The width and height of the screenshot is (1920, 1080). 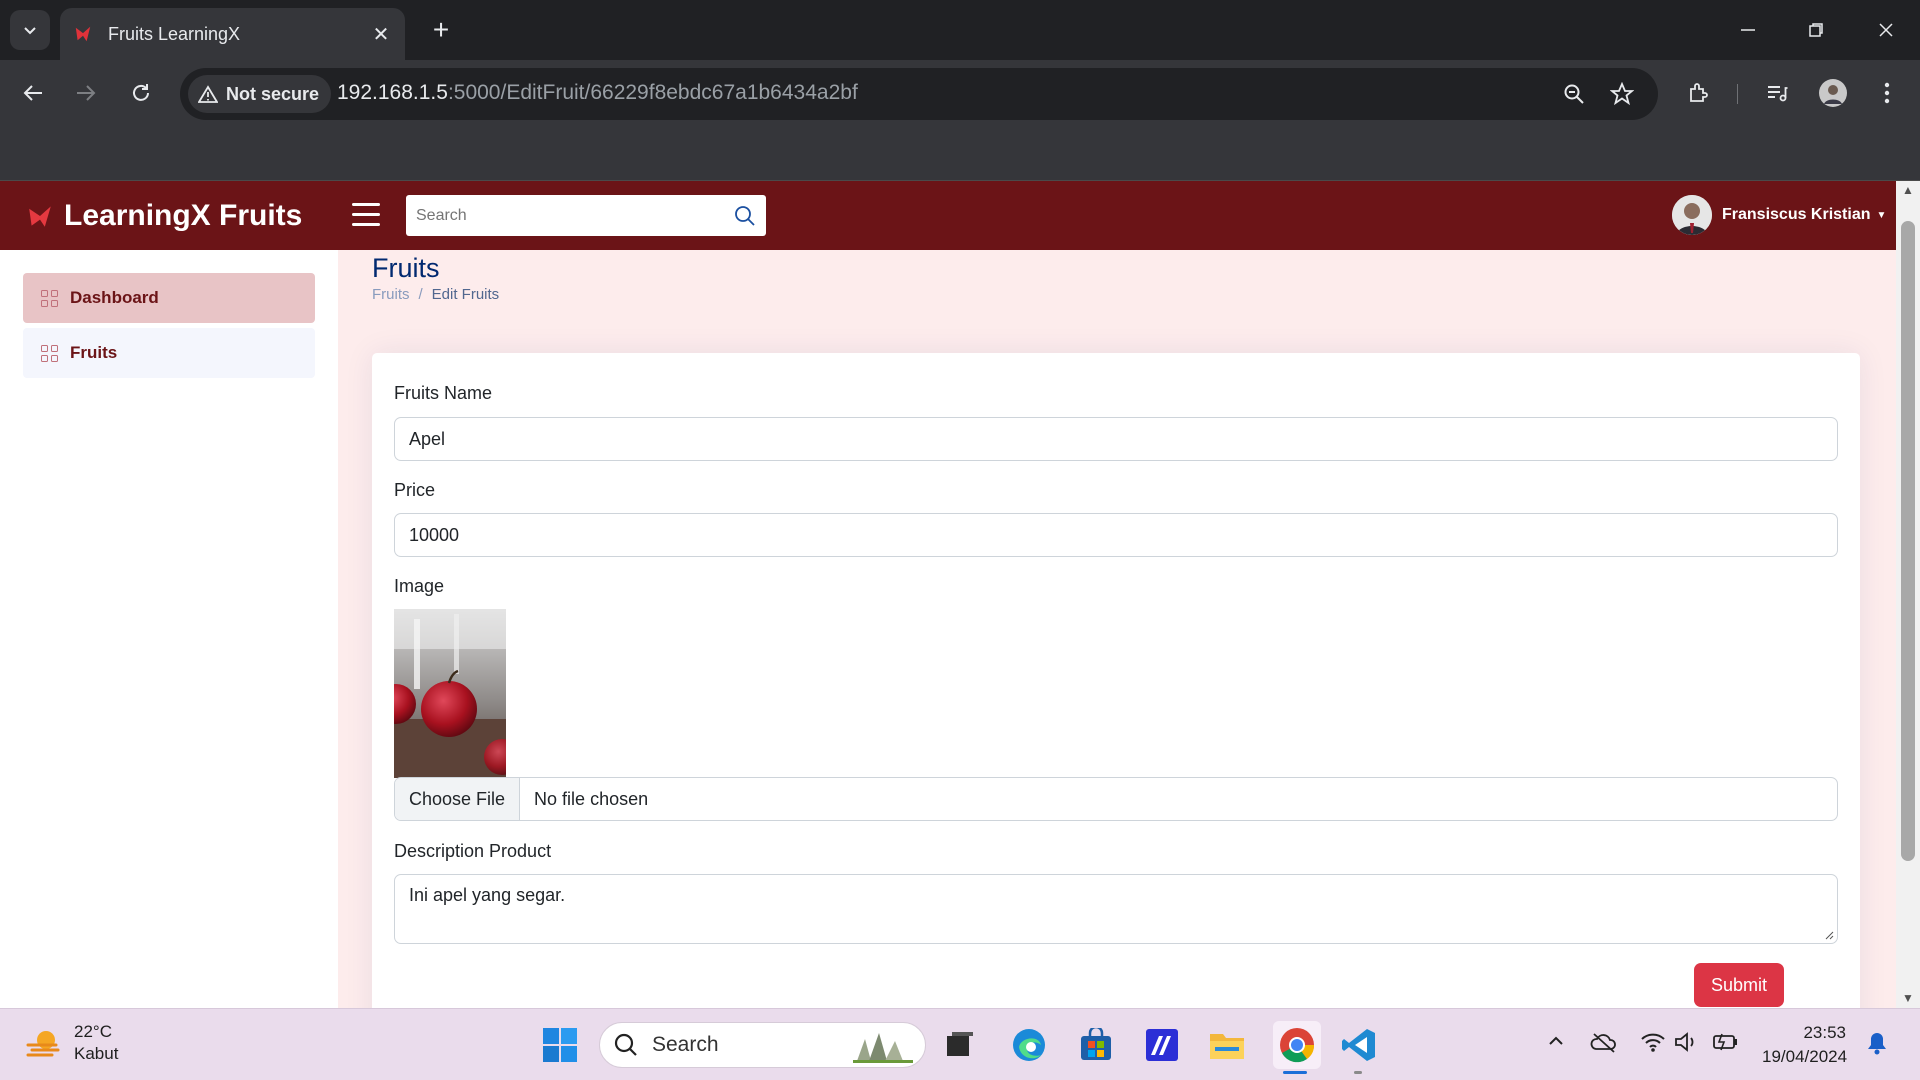 I want to click on onedrive-icon, so click(x=1604, y=1045).